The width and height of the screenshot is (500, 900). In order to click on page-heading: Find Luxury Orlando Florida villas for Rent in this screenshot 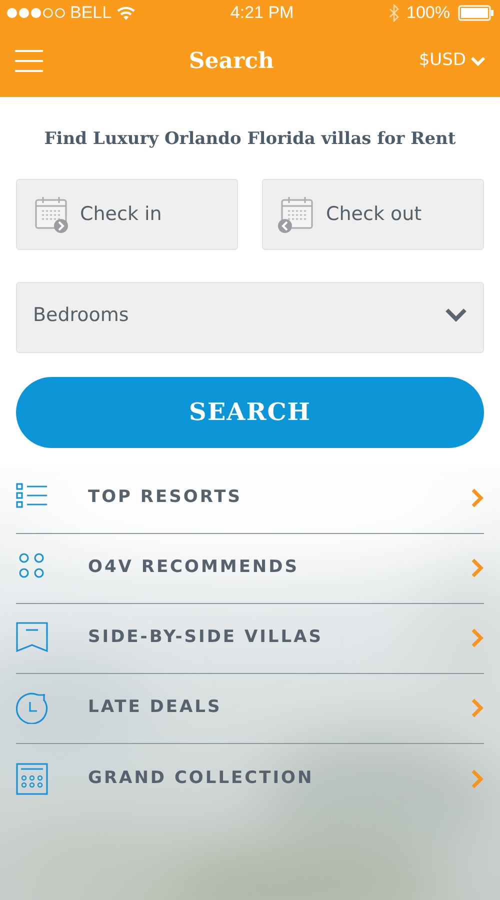, I will do `click(250, 139)`.